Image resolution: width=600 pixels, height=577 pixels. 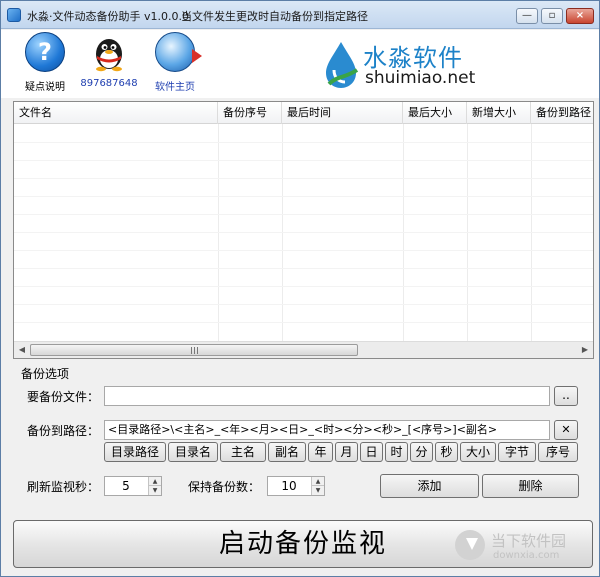 I want to click on maximize-button: ▫, so click(x=552, y=16).